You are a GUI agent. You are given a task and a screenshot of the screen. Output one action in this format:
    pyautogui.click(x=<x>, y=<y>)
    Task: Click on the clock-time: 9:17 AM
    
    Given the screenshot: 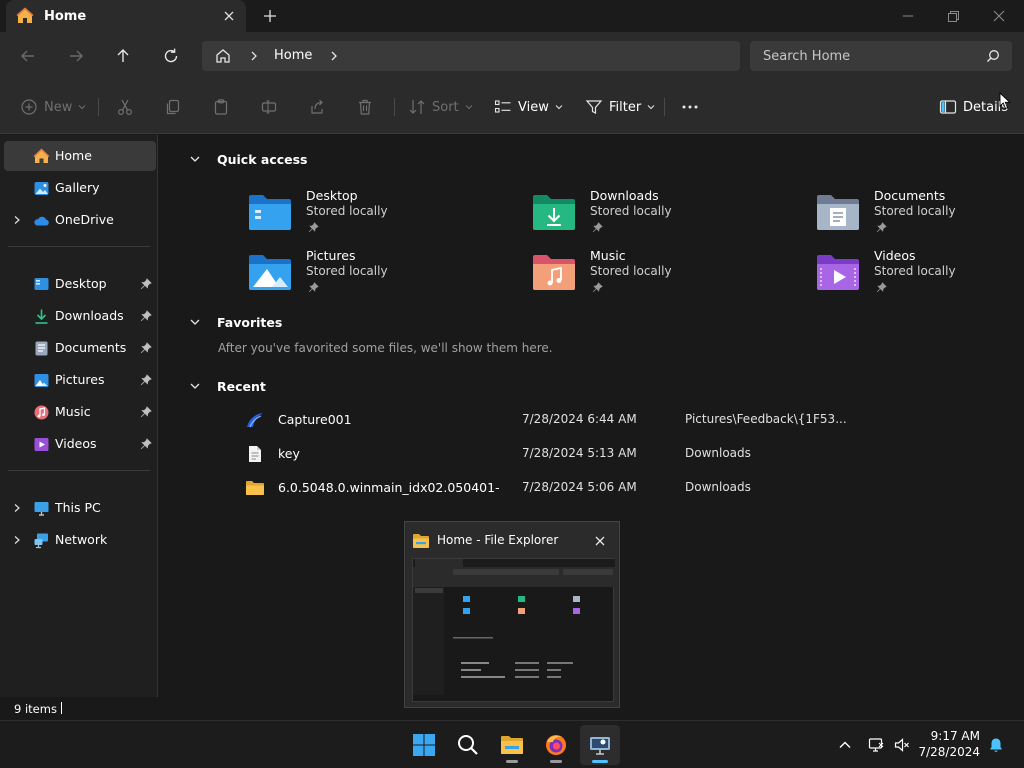 What is the action you would take?
    pyautogui.click(x=955, y=736)
    